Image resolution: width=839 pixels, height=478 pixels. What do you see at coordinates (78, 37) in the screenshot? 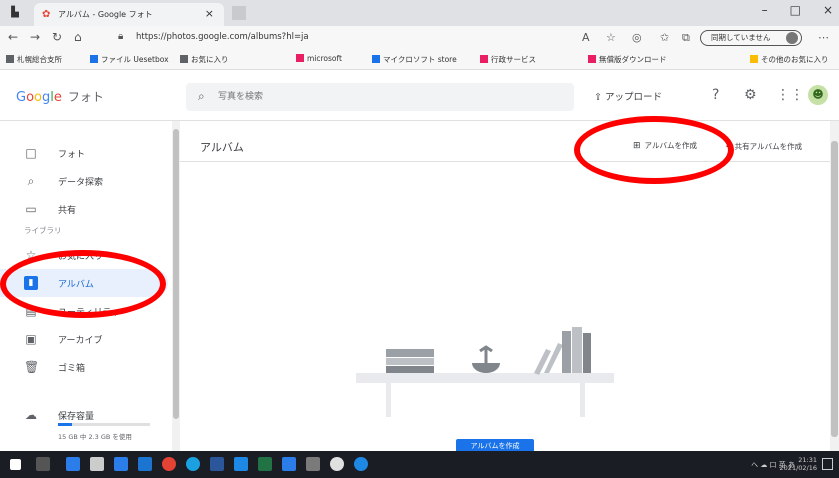
I see `home-icon: ⌂` at bounding box center [78, 37].